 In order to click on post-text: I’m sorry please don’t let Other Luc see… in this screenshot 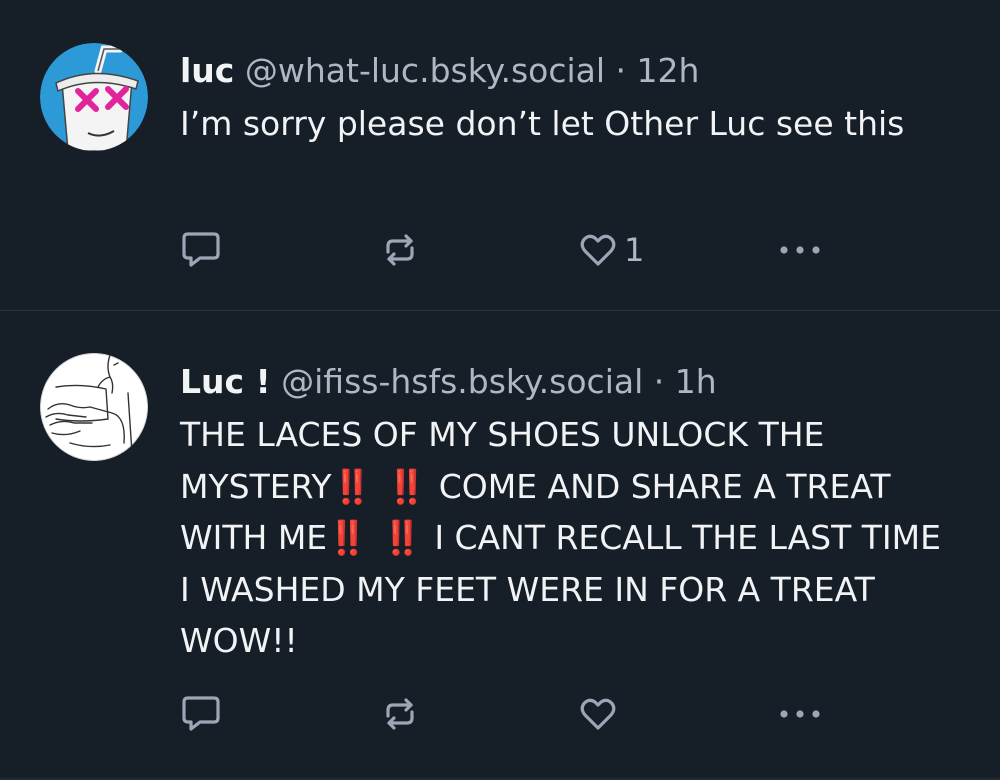, I will do `click(542, 123)`.